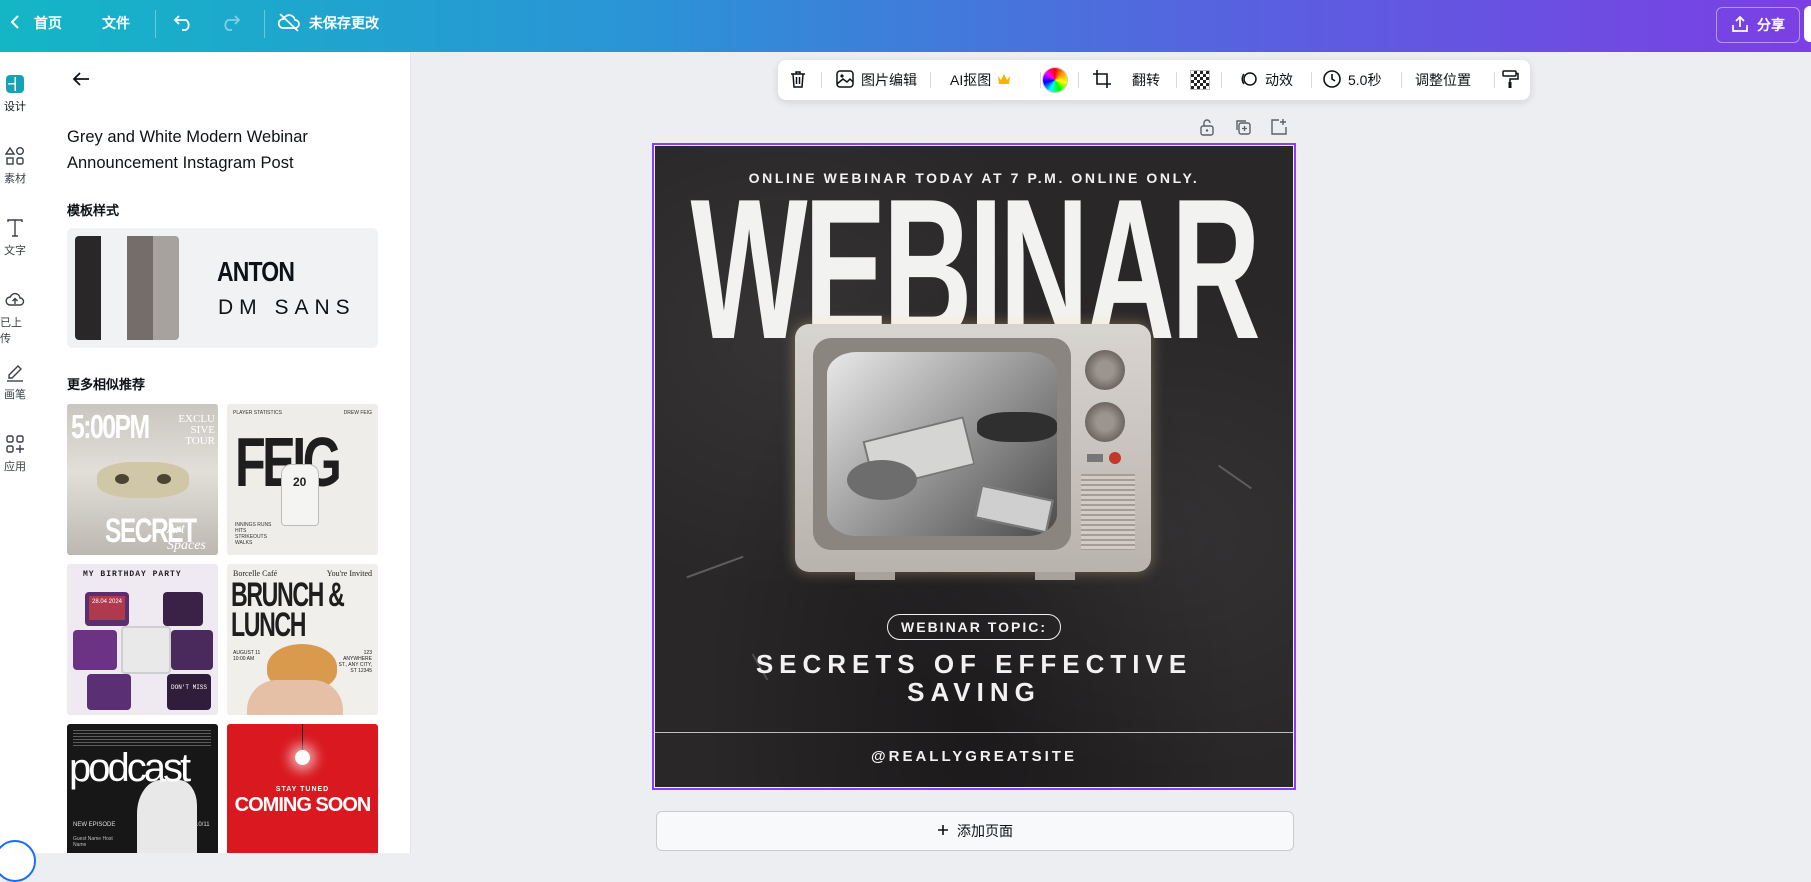 The width and height of the screenshot is (1811, 882). I want to click on clock-icon, so click(1332, 80).